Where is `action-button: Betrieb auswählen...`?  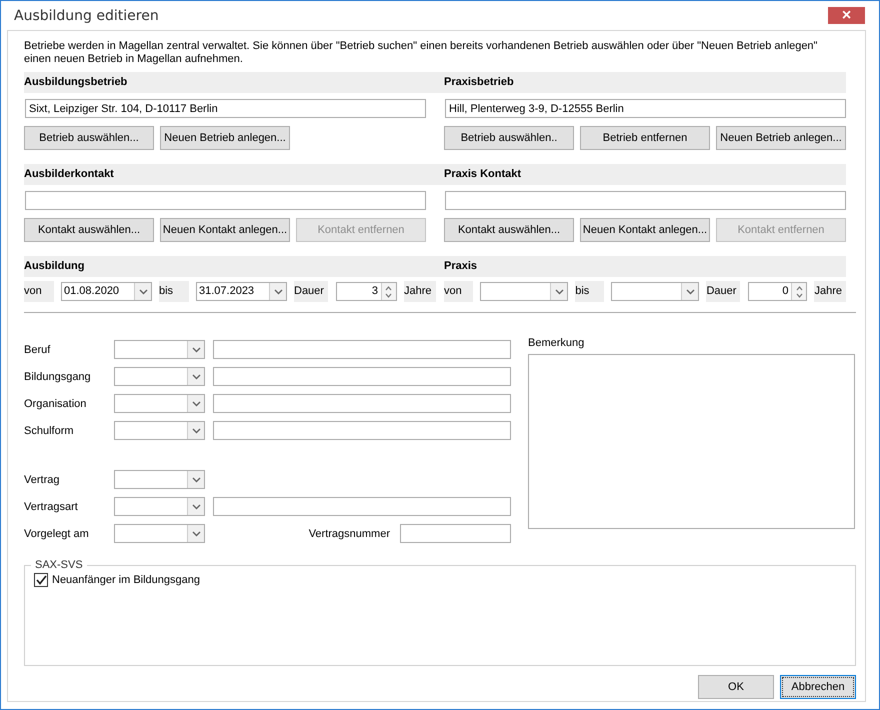 action-button: Betrieb auswählen... is located at coordinates (89, 138).